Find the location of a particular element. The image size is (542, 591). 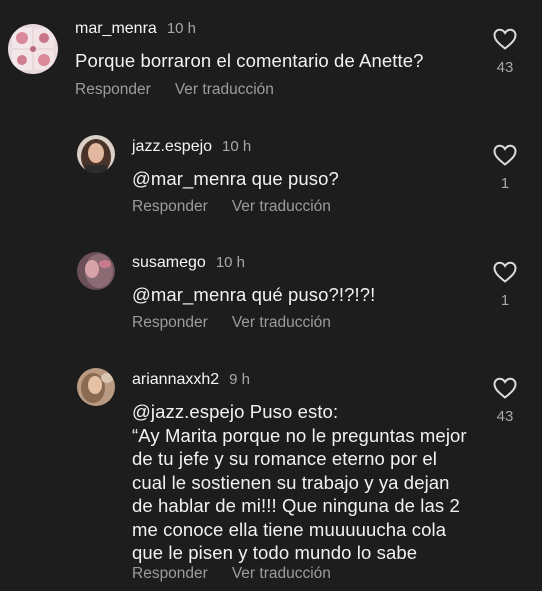

comment-text: Porque borraron el comentario de Anette? is located at coordinates (249, 60).